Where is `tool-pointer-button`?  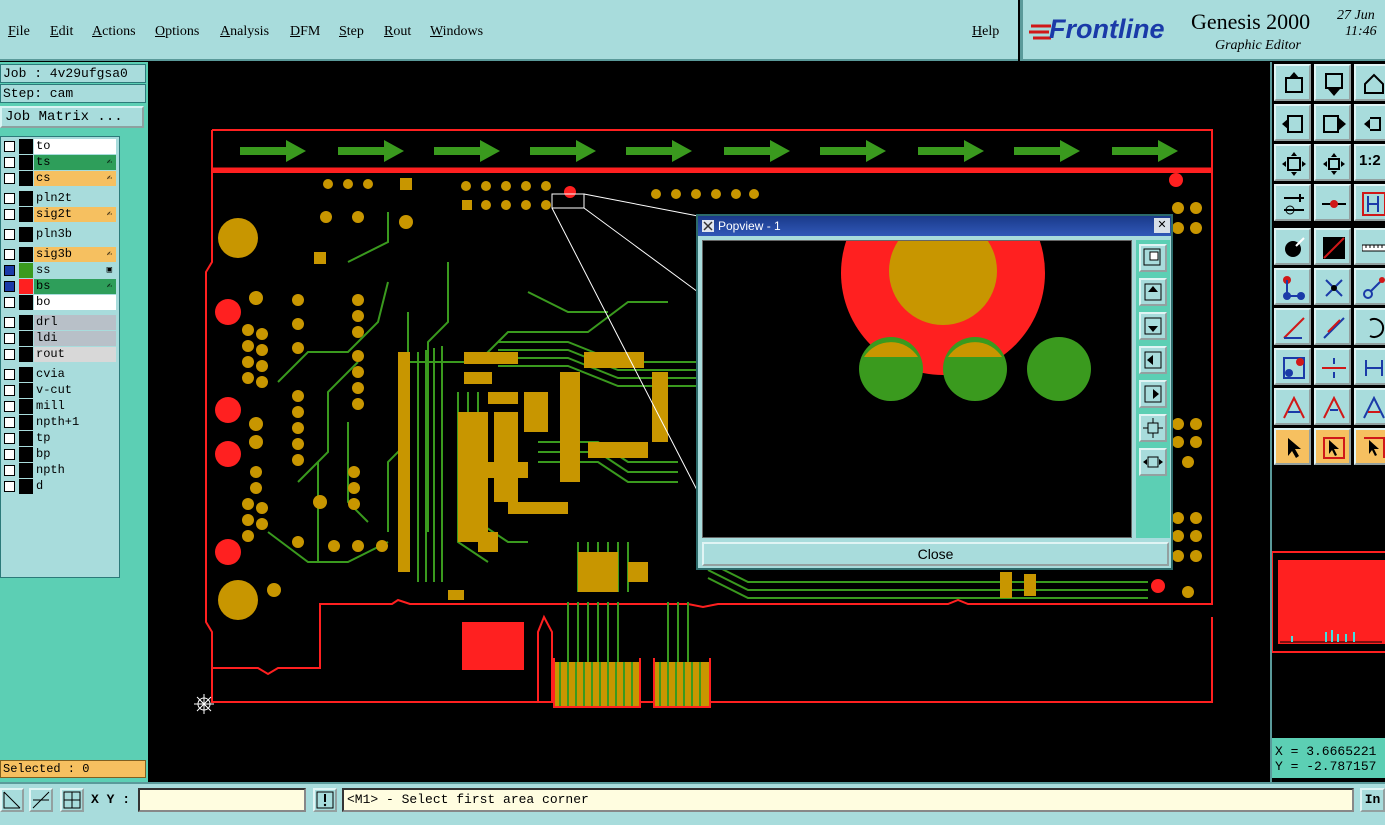
tool-pointer-button is located at coordinates (1292, 446).